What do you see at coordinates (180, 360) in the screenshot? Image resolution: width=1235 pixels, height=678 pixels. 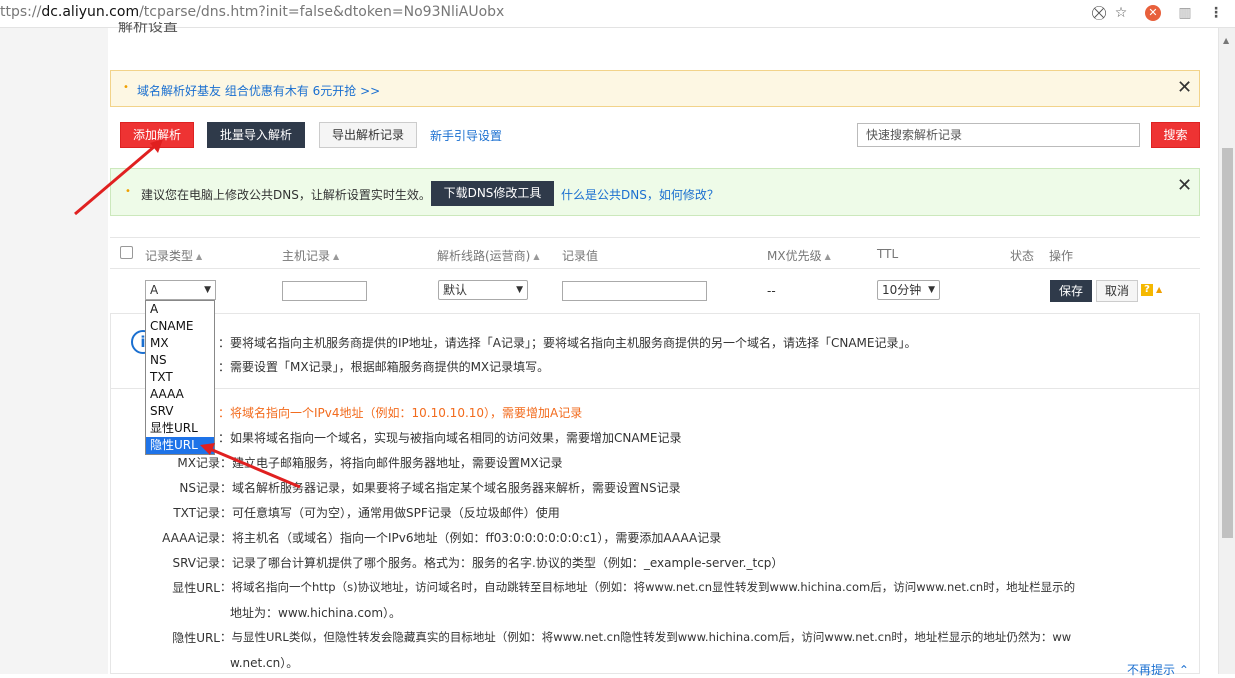 I see `dropdown-option: NS` at bounding box center [180, 360].